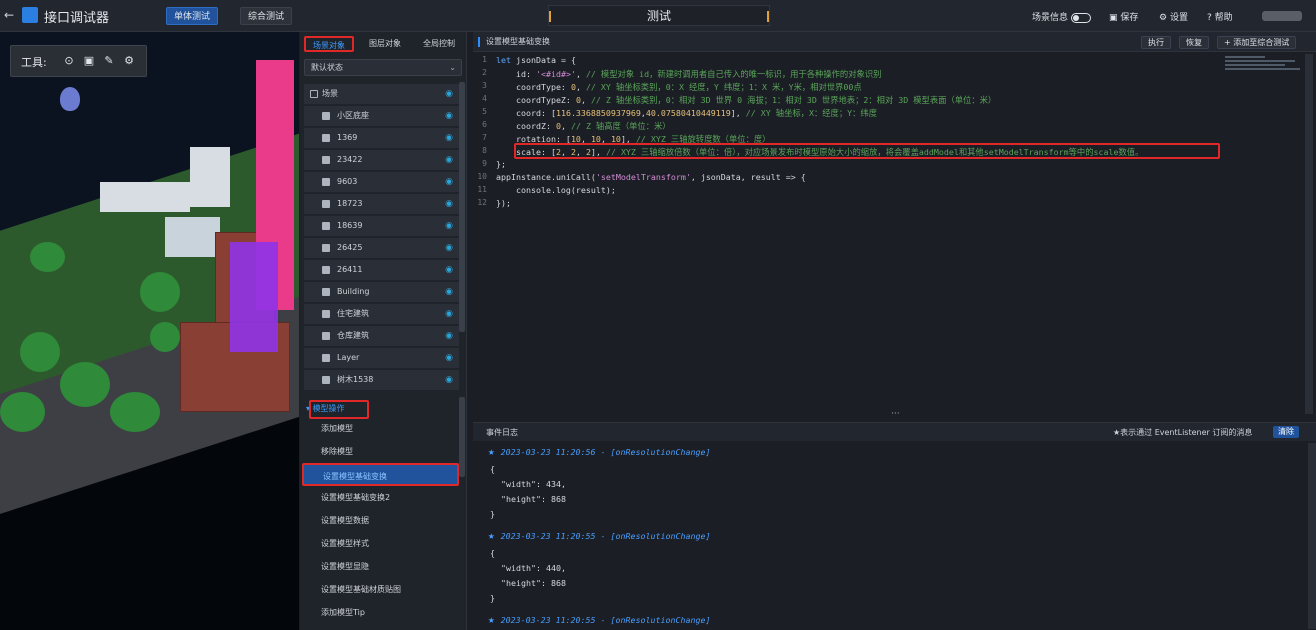 The width and height of the screenshot is (1316, 630). I want to click on json-line: "height": 868, so click(533, 499).